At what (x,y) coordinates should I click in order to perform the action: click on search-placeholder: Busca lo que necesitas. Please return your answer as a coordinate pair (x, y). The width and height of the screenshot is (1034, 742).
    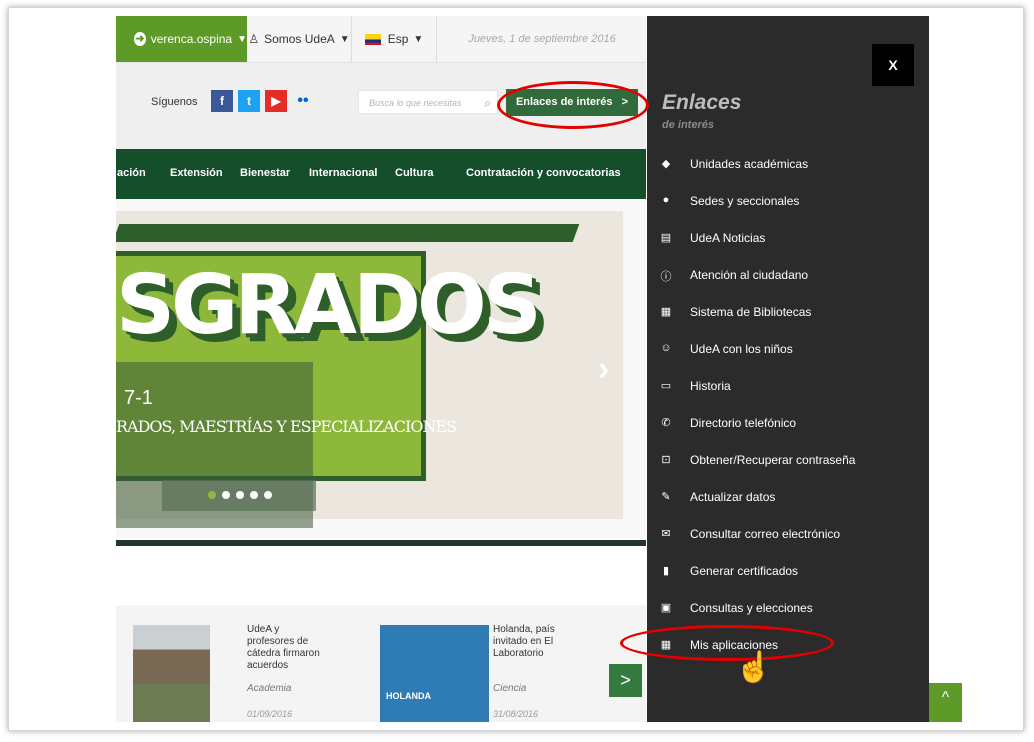
    Looking at the image, I should click on (415, 103).